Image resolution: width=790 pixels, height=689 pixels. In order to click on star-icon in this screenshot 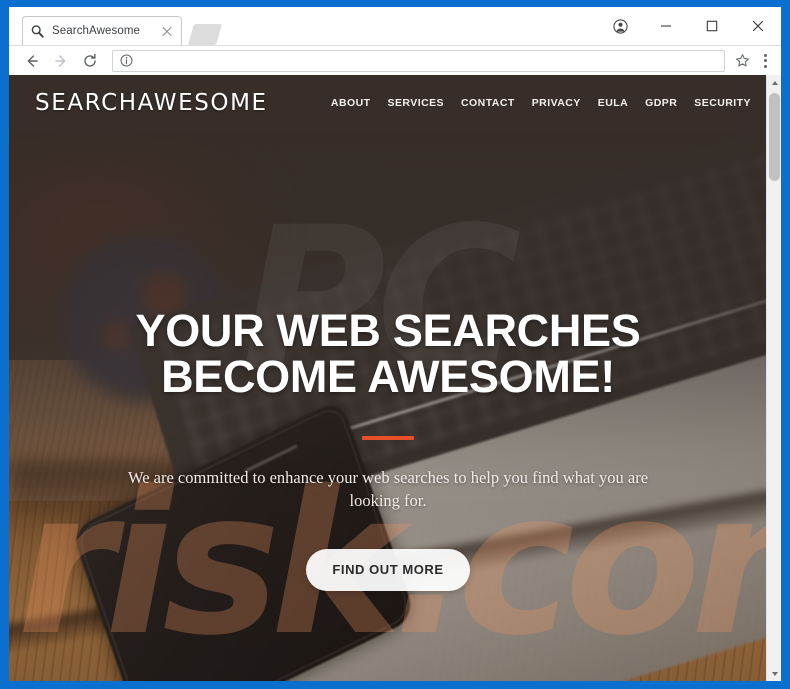, I will do `click(742, 60)`.